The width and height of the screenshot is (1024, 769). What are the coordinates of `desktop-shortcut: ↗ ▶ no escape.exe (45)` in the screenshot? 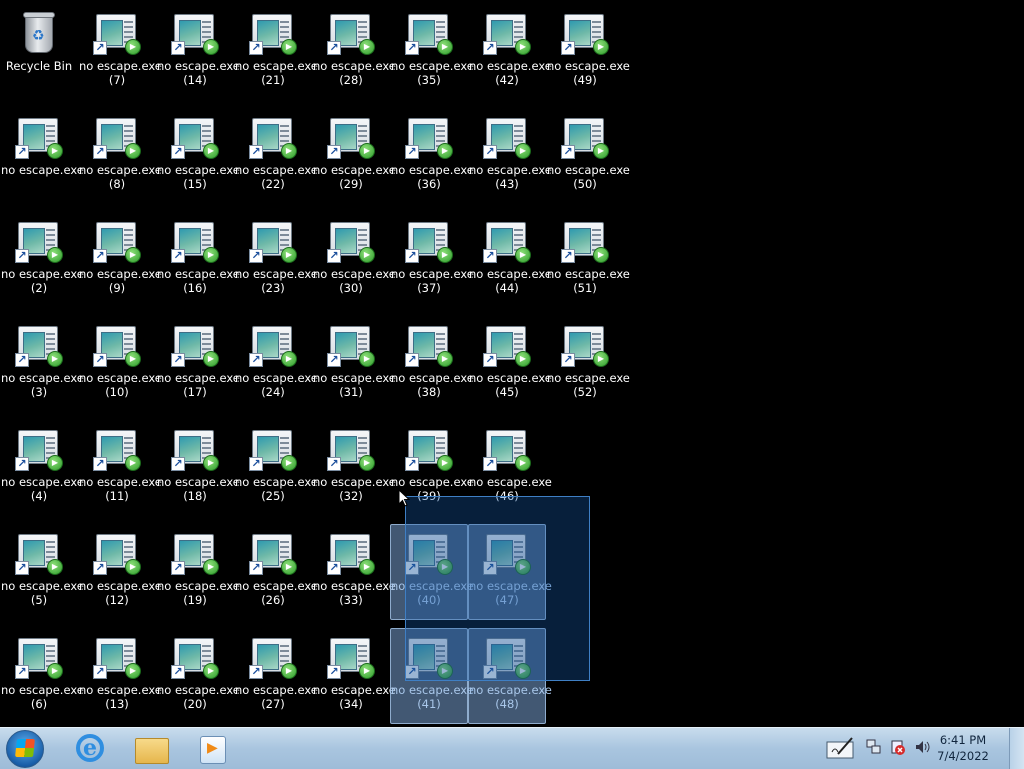 It's located at (510, 364).